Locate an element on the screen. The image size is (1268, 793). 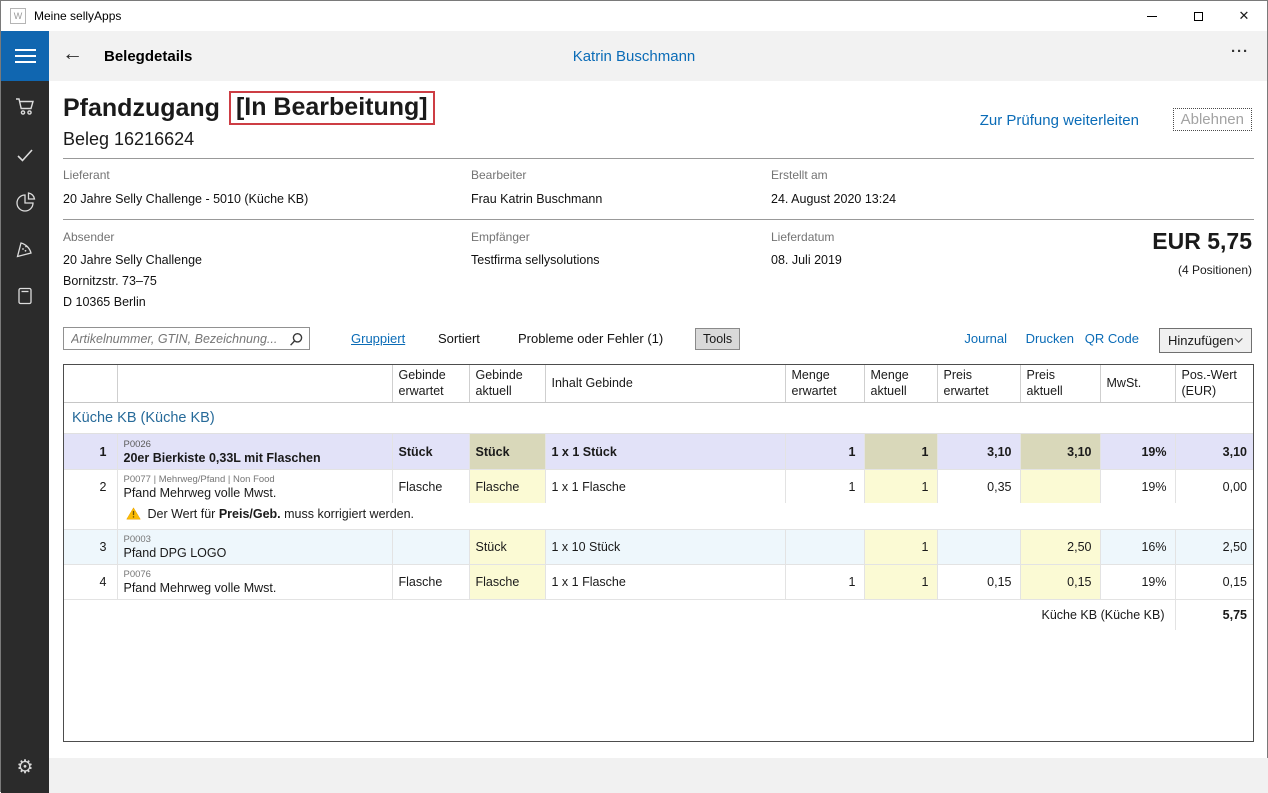
add-button: Hinzufügen is located at coordinates (1205, 340).